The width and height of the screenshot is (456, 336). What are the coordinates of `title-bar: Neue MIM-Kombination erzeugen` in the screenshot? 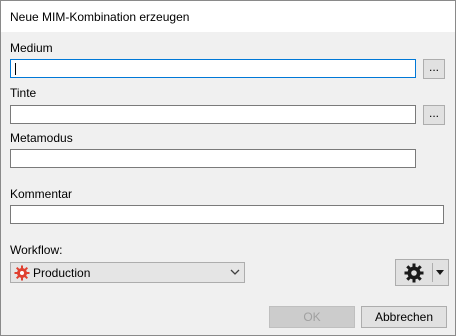 It's located at (228, 16).